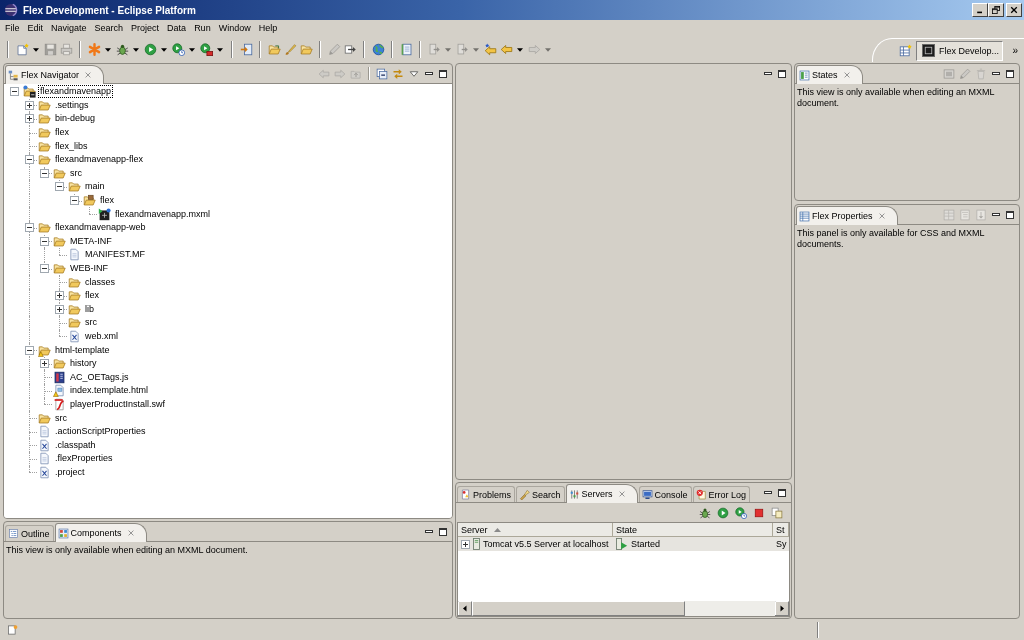 The width and height of the screenshot is (1024, 640). What do you see at coordinates (268, 28) in the screenshot?
I see `menu-item: Help` at bounding box center [268, 28].